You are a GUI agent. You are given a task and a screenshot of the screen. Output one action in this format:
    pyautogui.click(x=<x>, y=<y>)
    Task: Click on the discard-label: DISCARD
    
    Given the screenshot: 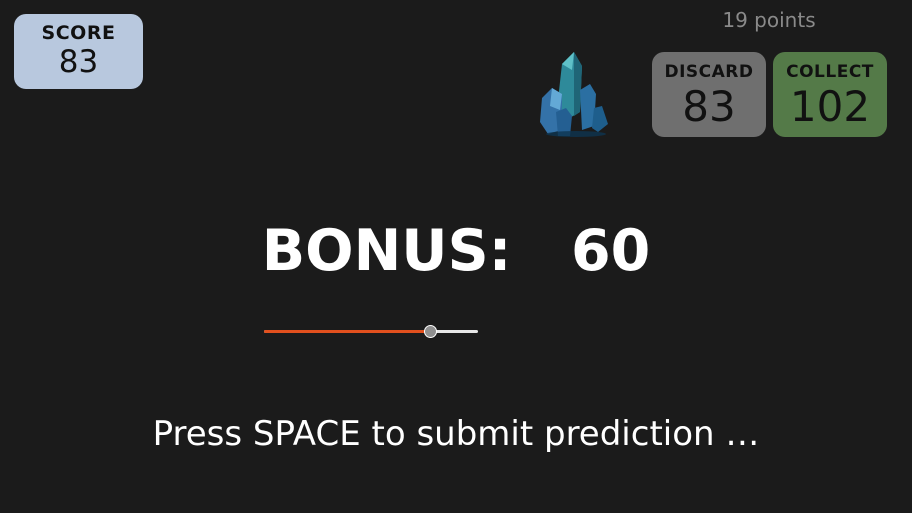 What is the action you would take?
    pyautogui.click(x=709, y=72)
    